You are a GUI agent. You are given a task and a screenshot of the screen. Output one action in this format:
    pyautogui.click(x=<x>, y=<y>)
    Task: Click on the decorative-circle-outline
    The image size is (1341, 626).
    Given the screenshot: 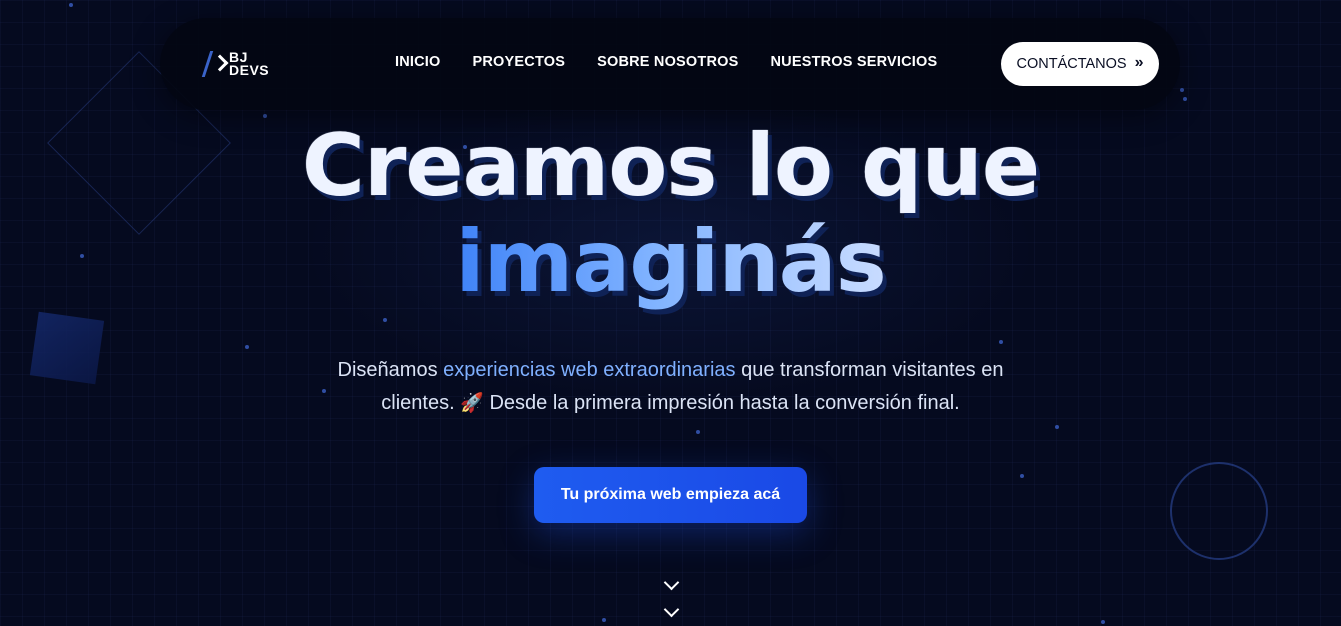 What is the action you would take?
    pyautogui.click(x=1219, y=511)
    